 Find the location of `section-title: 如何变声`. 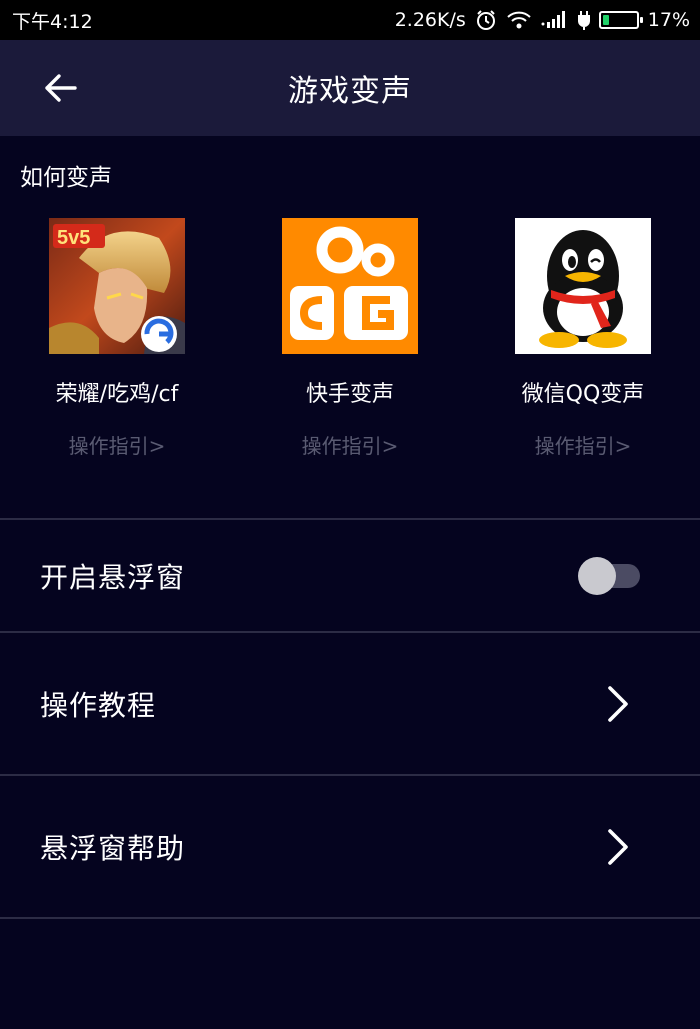

section-title: 如何变声 is located at coordinates (66, 178).